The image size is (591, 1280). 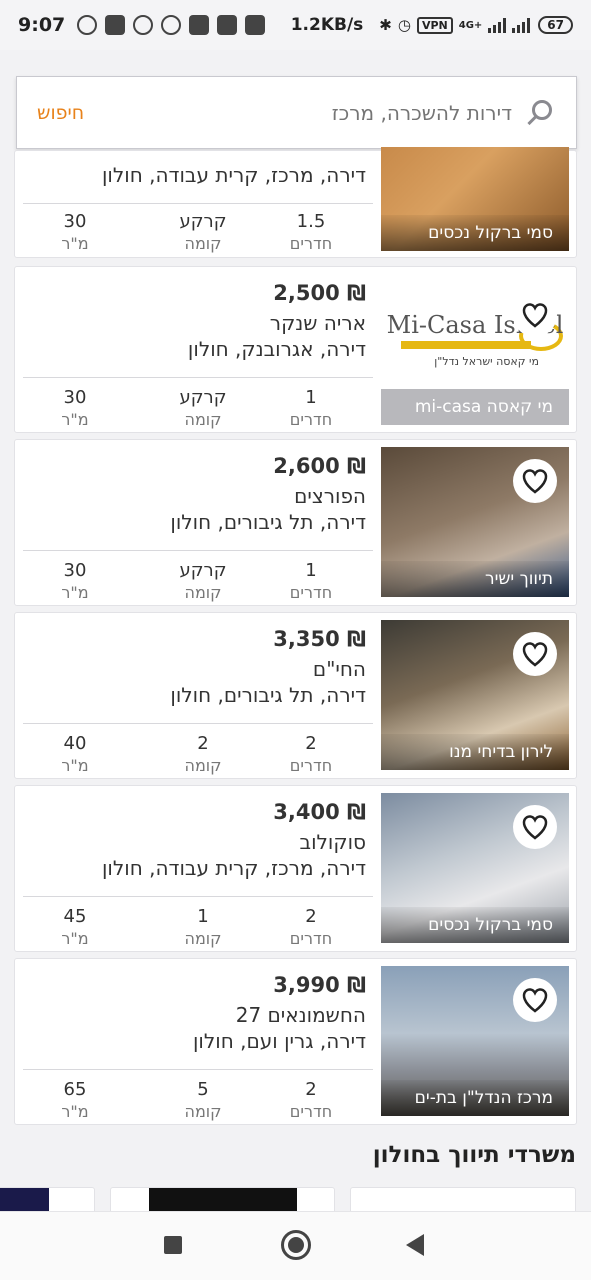 I want to click on listing-address: דירה, מרכז, קרית עבודה, חולון, so click(x=233, y=868).